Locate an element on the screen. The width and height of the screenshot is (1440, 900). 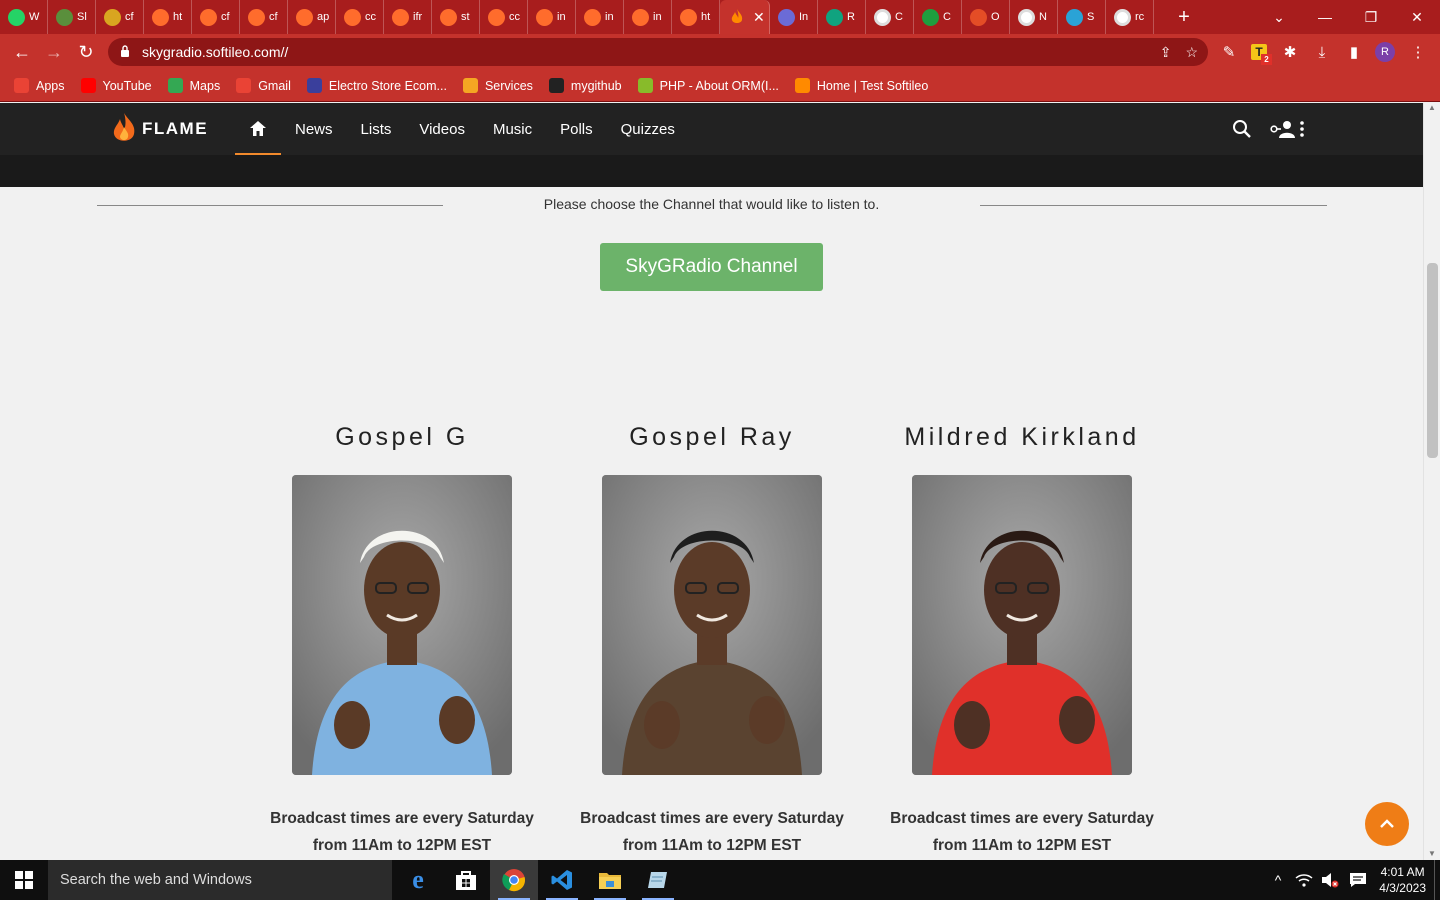
host-name: Mildred Kirkland is located at coordinates (1022, 437).